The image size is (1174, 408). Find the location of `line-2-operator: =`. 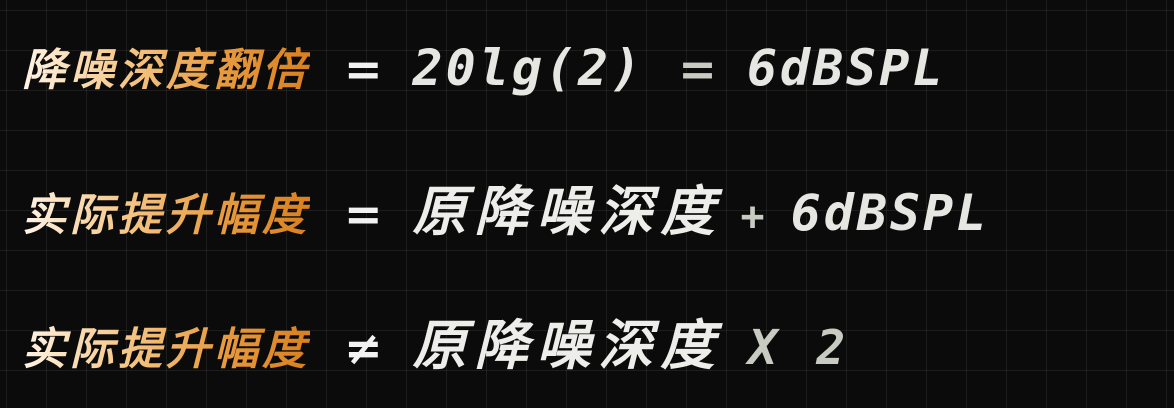

line-2-operator: = is located at coordinates (363, 214).